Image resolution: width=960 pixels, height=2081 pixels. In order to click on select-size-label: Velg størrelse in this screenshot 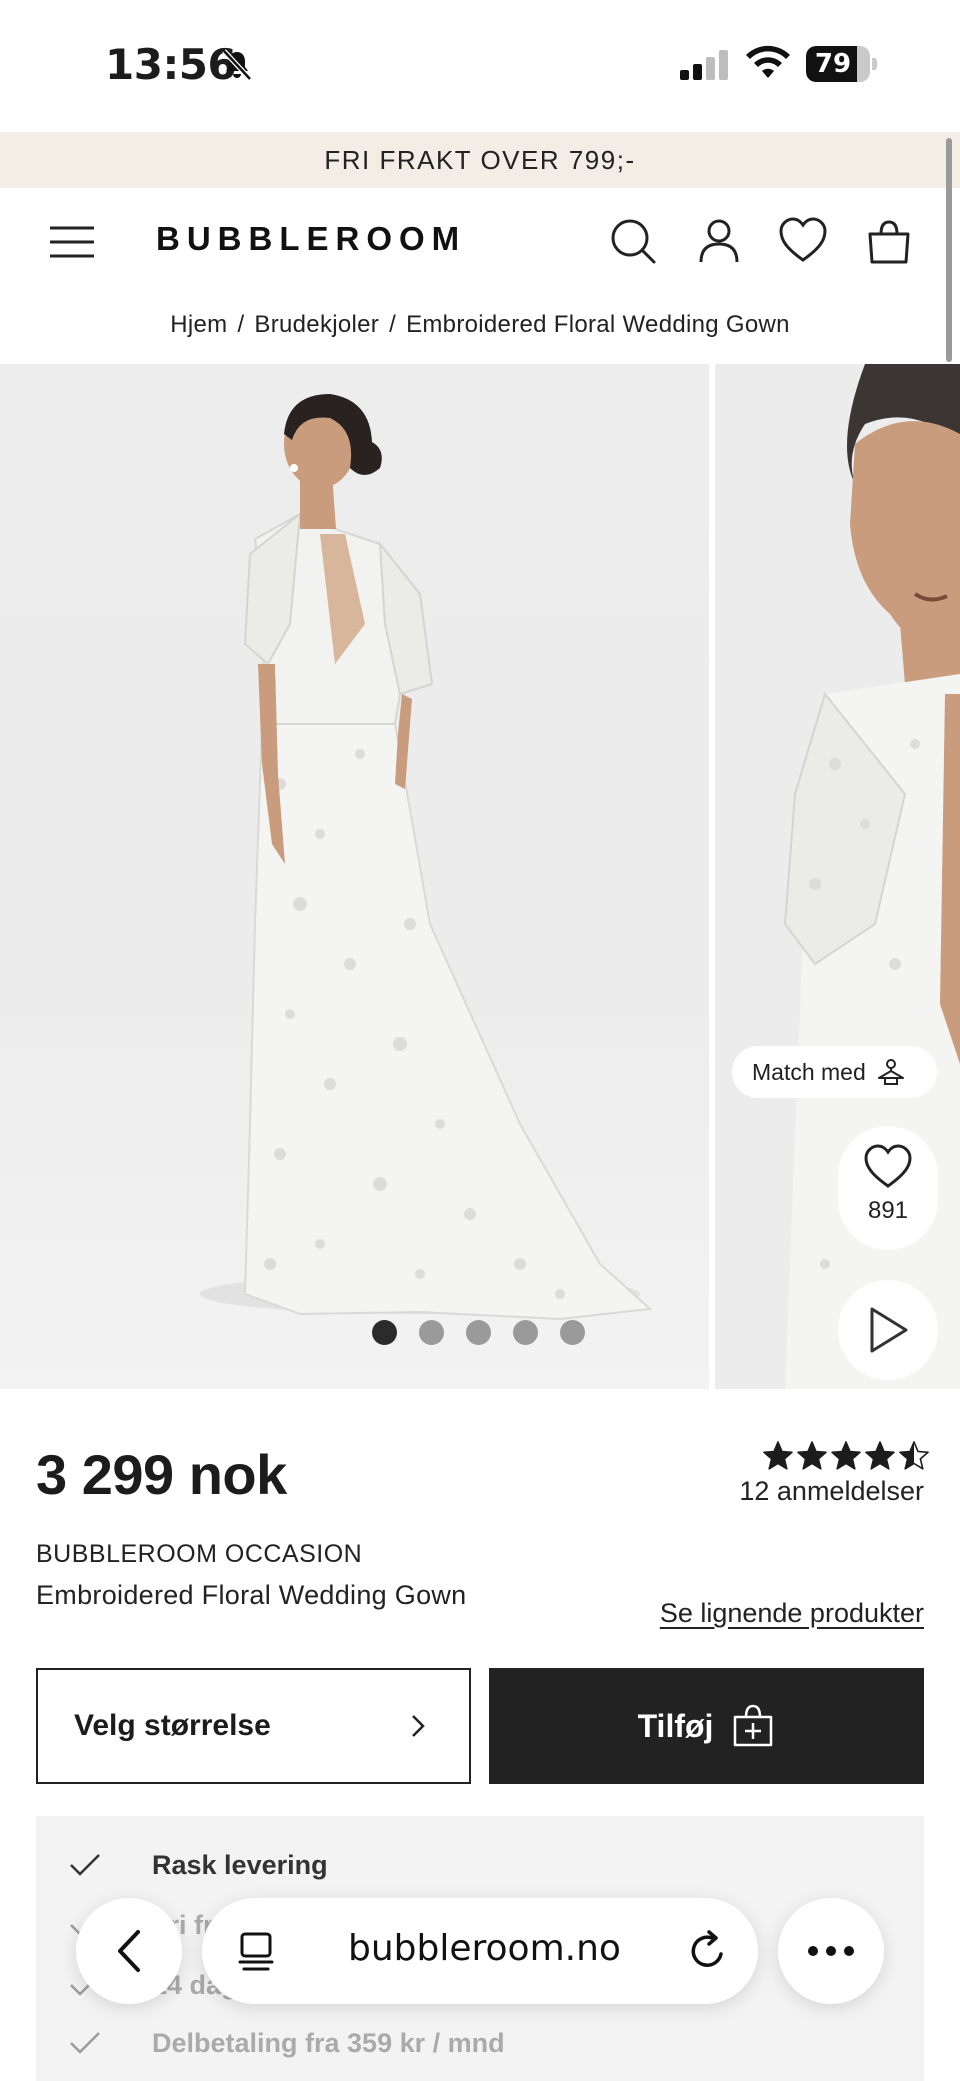, I will do `click(172, 1725)`.